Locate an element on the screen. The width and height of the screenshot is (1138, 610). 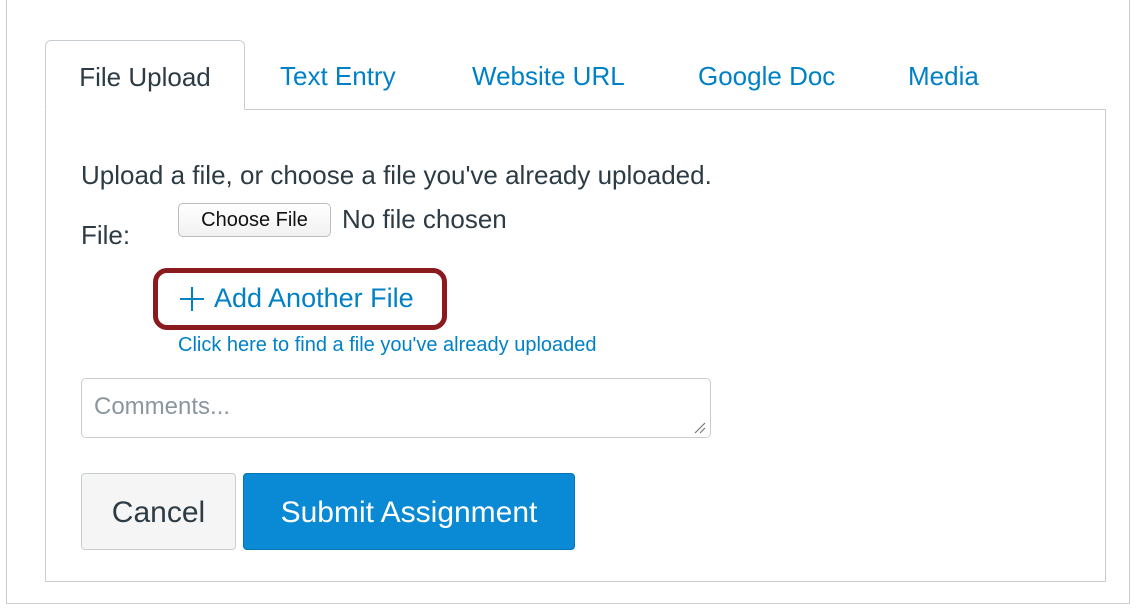
tab-file-upload: File Upload is located at coordinates (145, 75).